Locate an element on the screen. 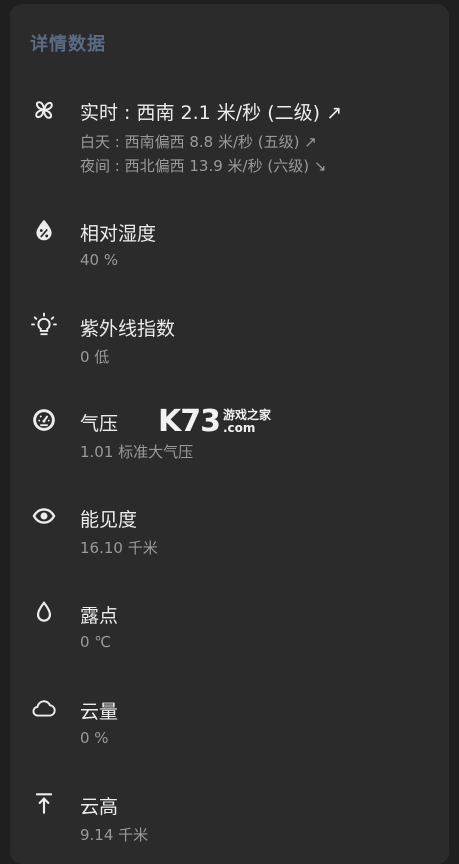 Image resolution: width=459 pixels, height=864 pixels. cloud-height-label: 云高 is located at coordinates (99, 807).